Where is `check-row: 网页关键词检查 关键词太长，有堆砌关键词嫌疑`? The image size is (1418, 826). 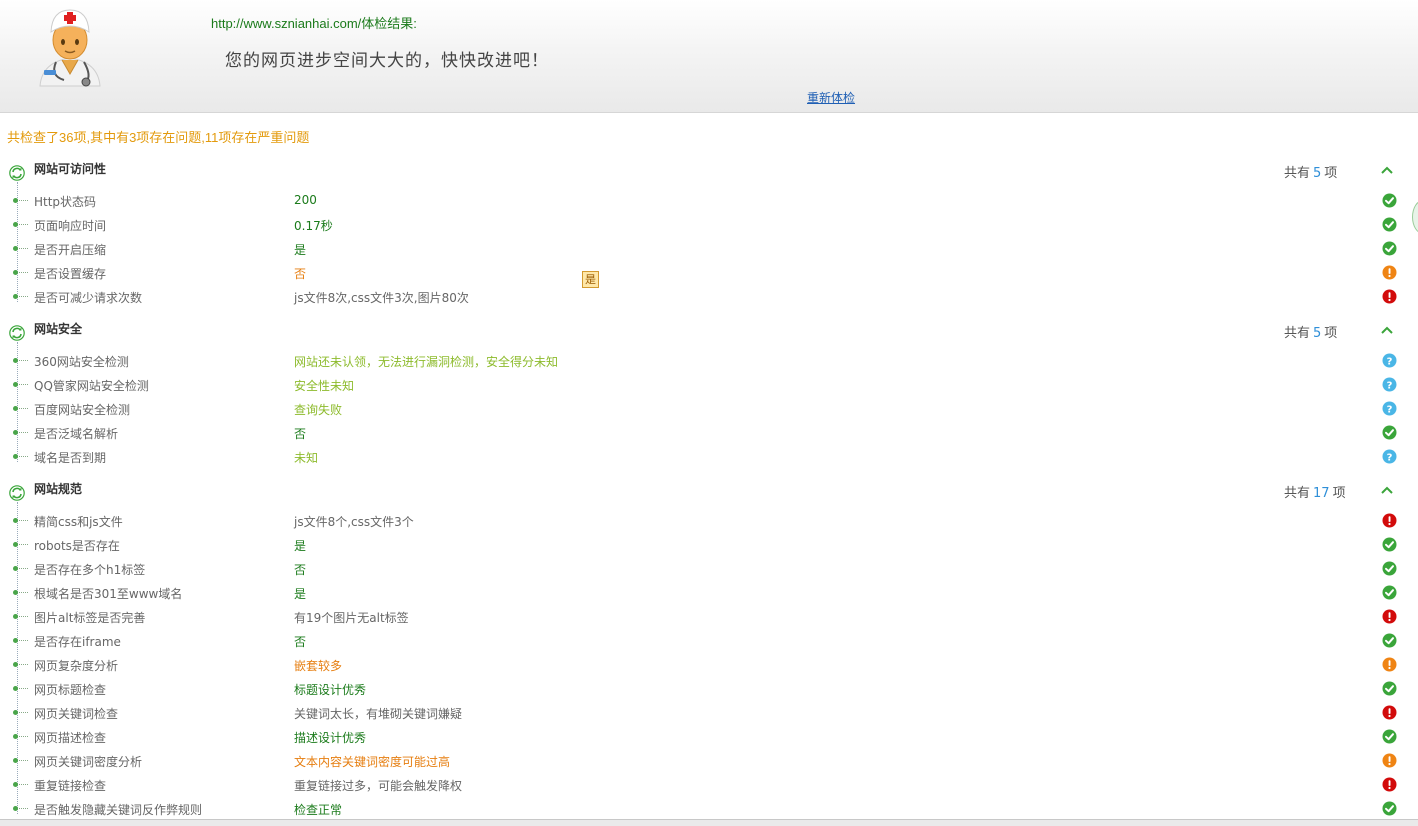
check-row: 网页关键词检查 关键词太长，有堆砌关键词嫌疑 is located at coordinates (709, 714).